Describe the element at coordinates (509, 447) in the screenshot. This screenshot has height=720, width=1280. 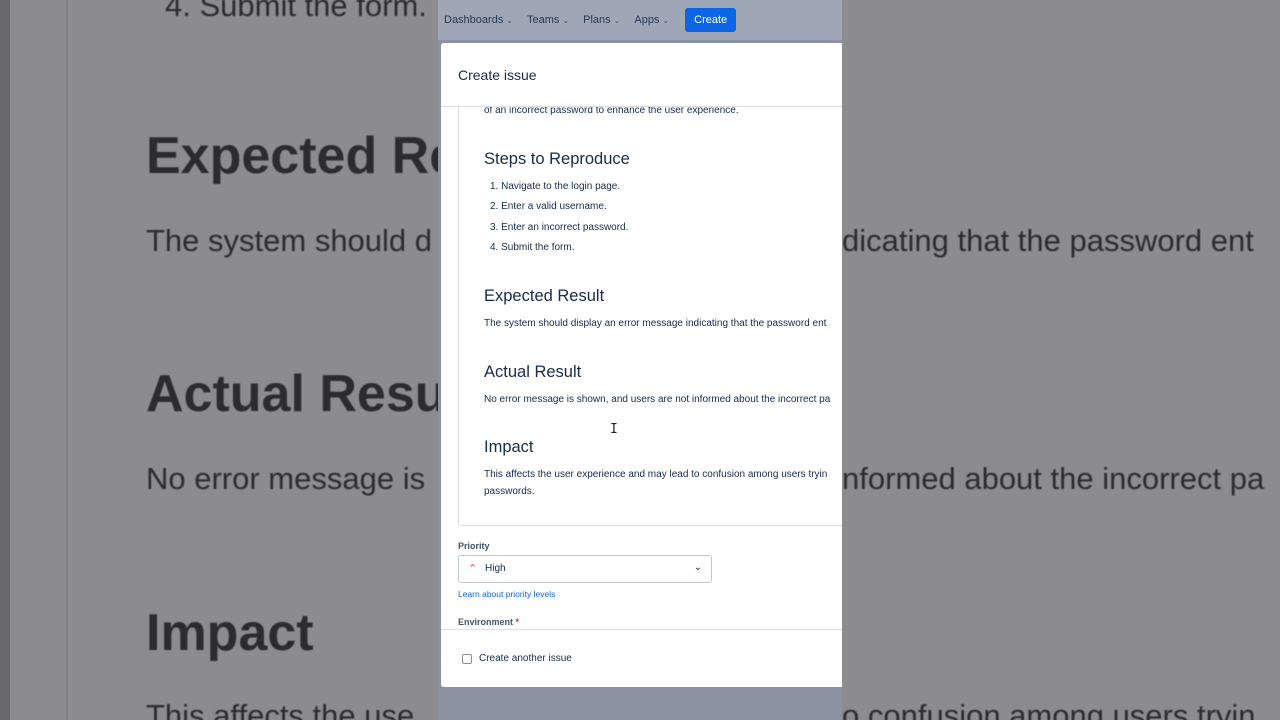
I see `impact-heading: Impact` at that location.